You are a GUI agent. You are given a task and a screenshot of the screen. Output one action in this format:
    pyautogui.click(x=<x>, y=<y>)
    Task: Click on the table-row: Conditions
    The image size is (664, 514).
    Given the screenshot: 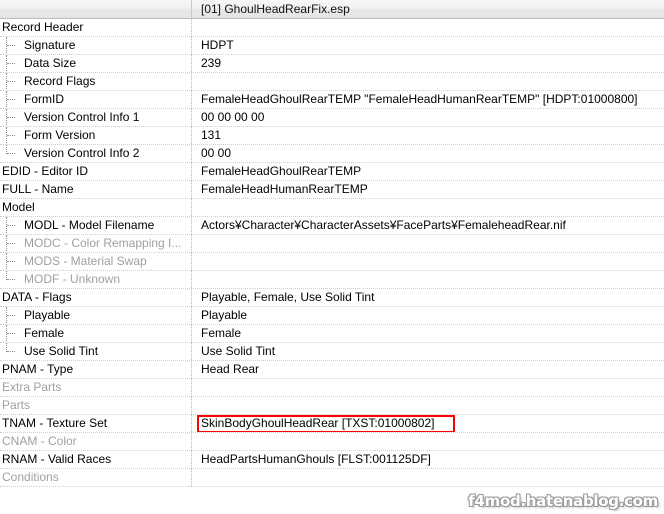 What is the action you would take?
    pyautogui.click(x=332, y=478)
    